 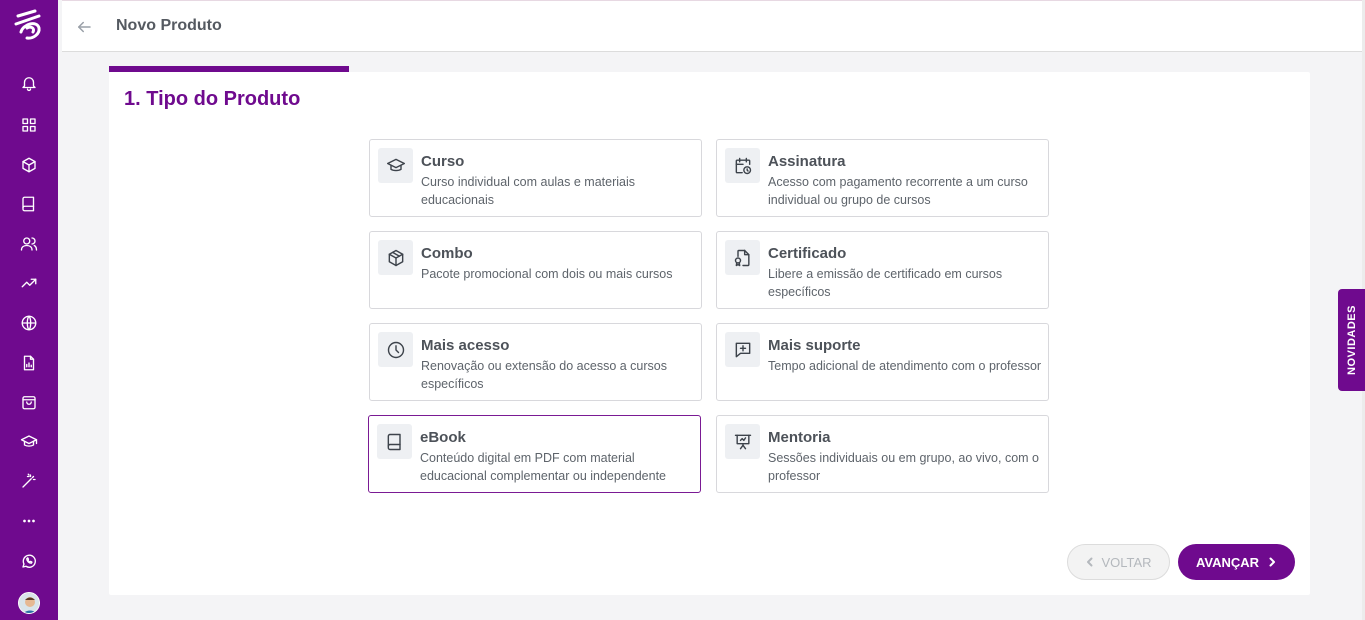 I want to click on sidebar-item-notifications, so click(x=29, y=83).